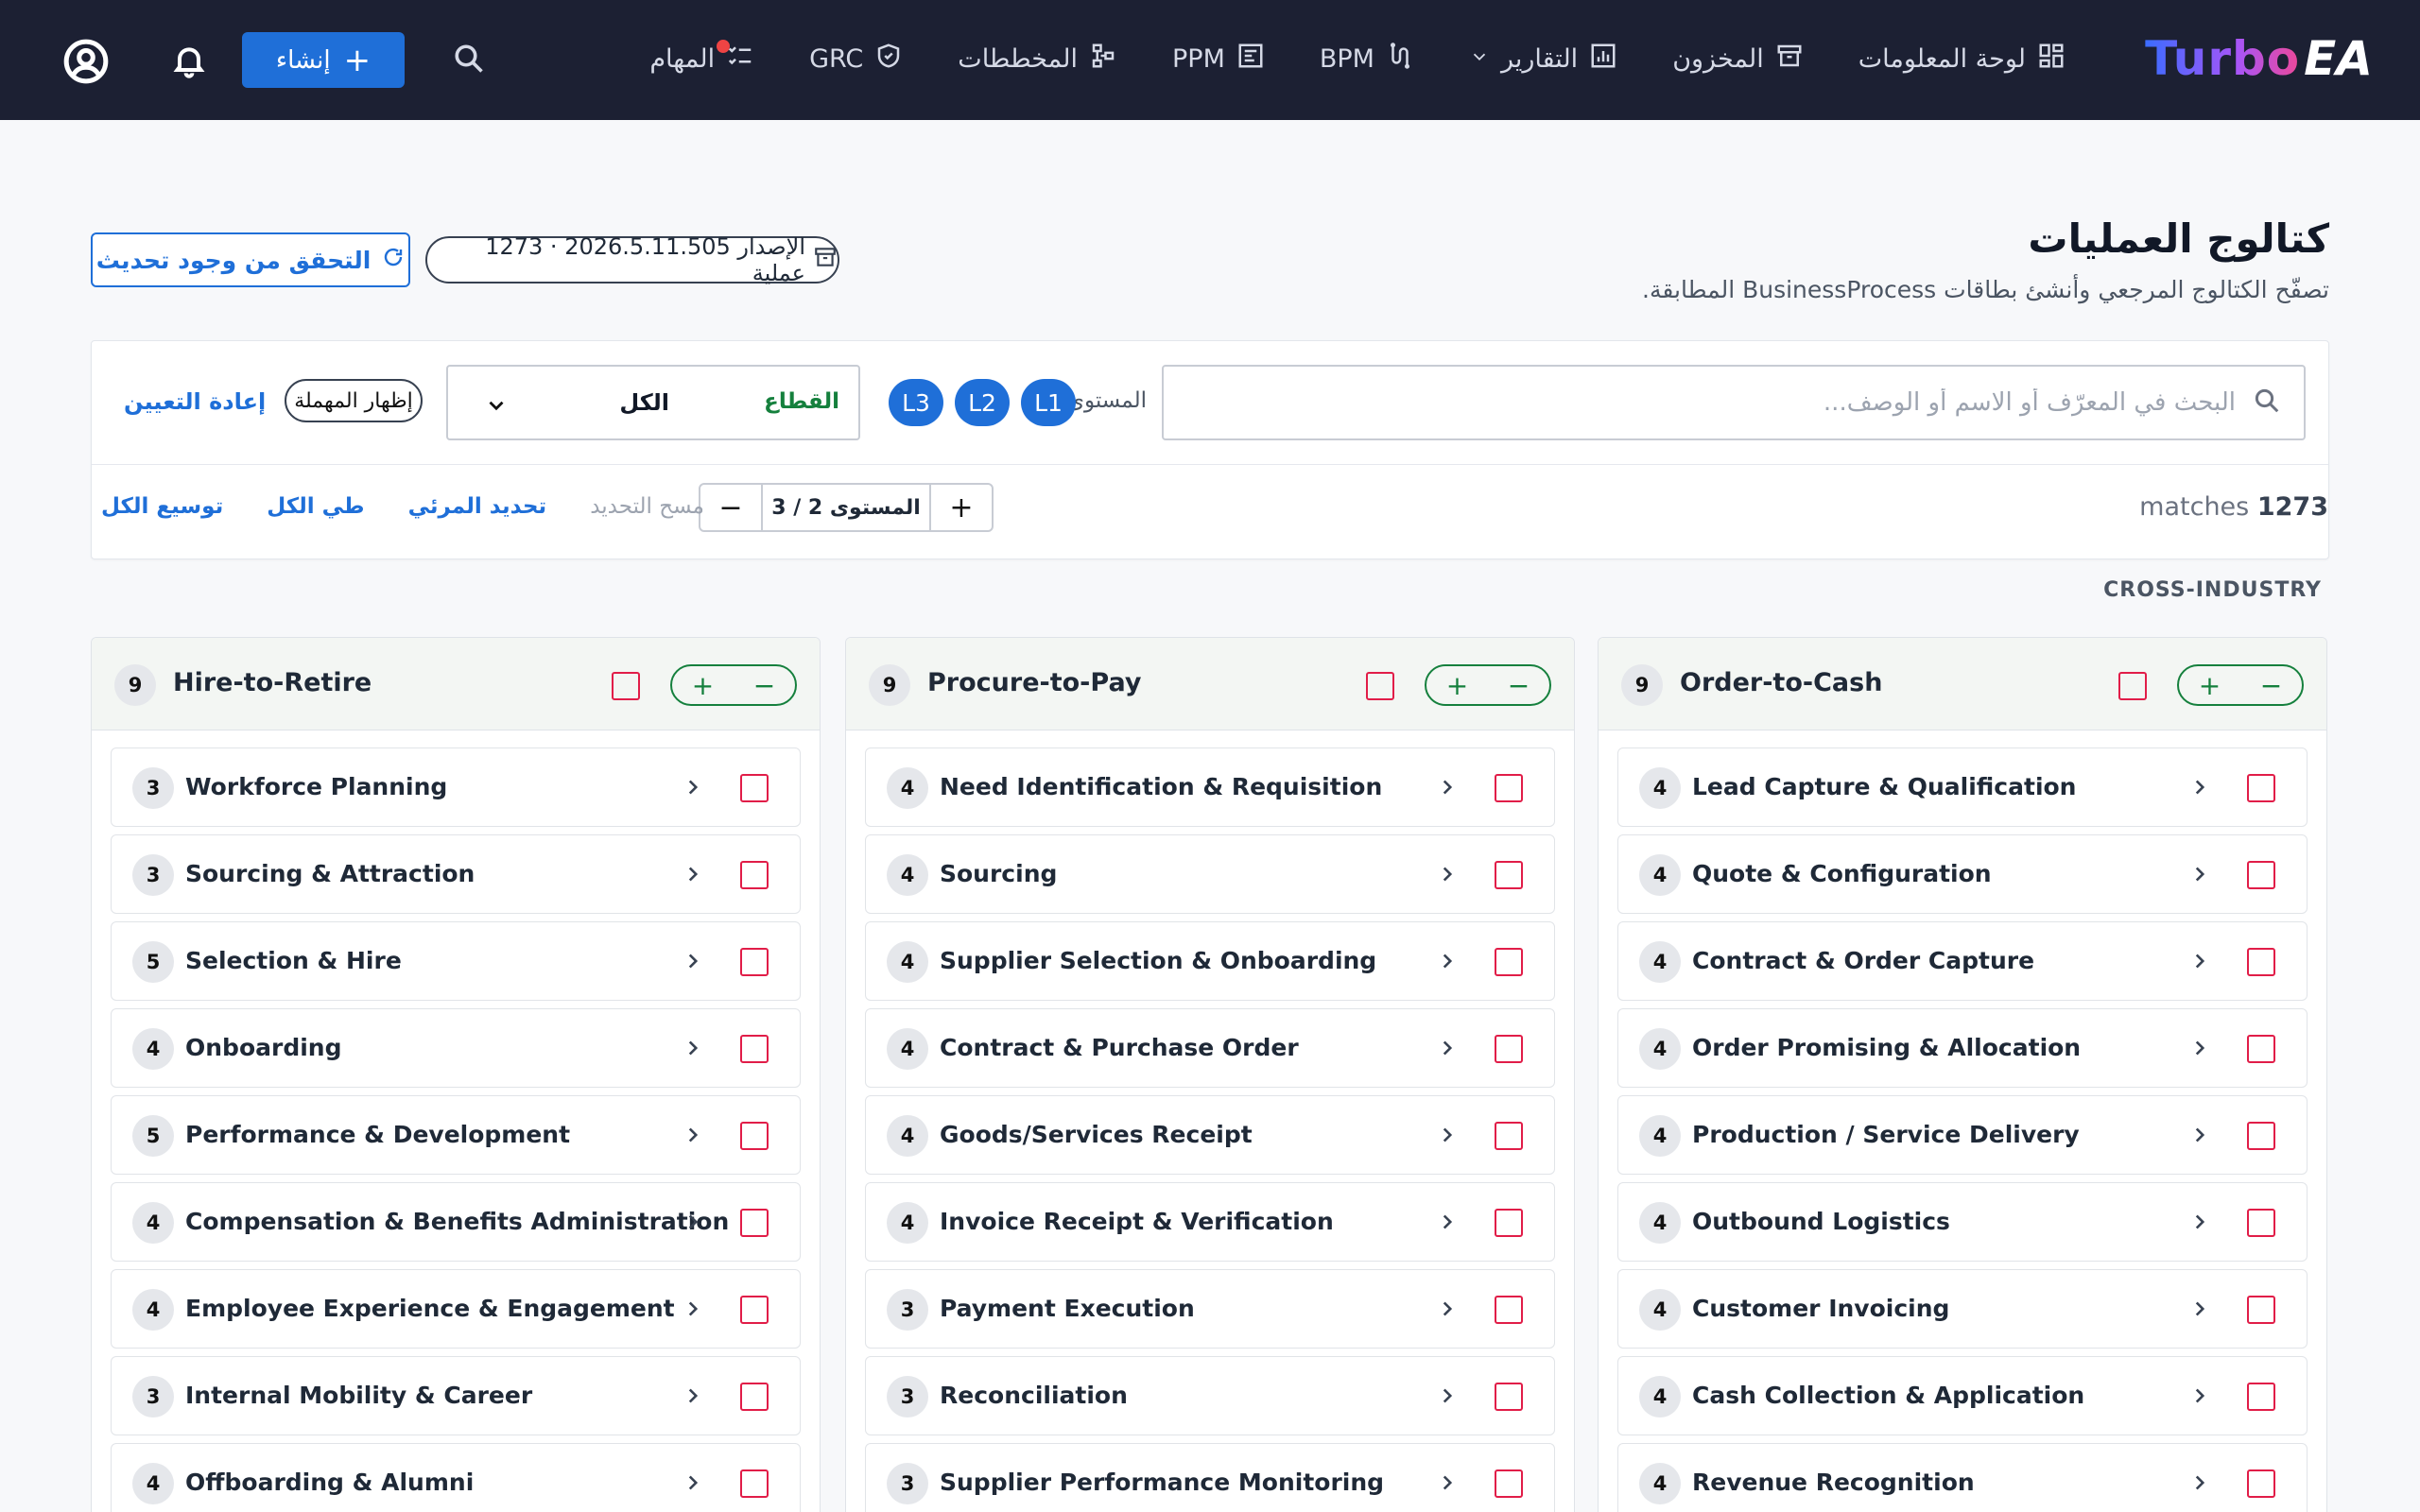  I want to click on nav-item-inventory: المخزون, so click(1738, 59).